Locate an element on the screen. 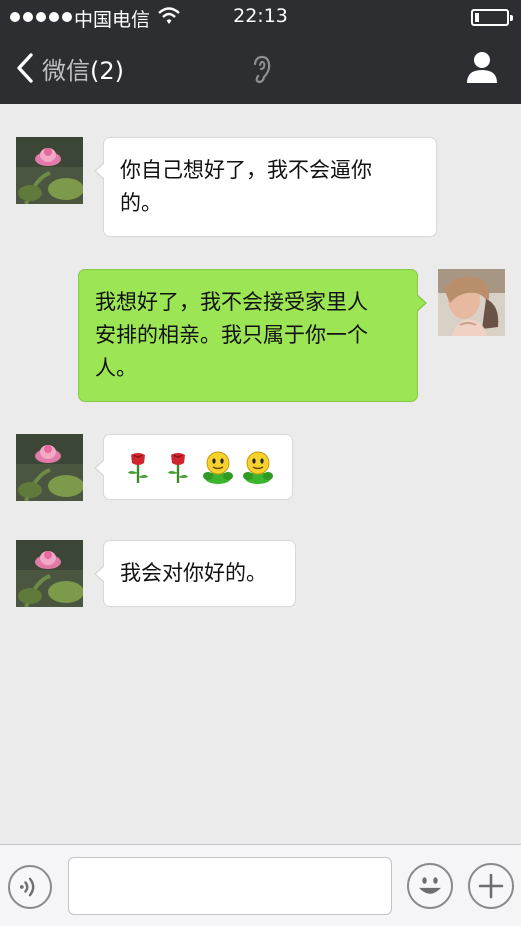 The image size is (521, 926). ear-icon is located at coordinates (263, 69).